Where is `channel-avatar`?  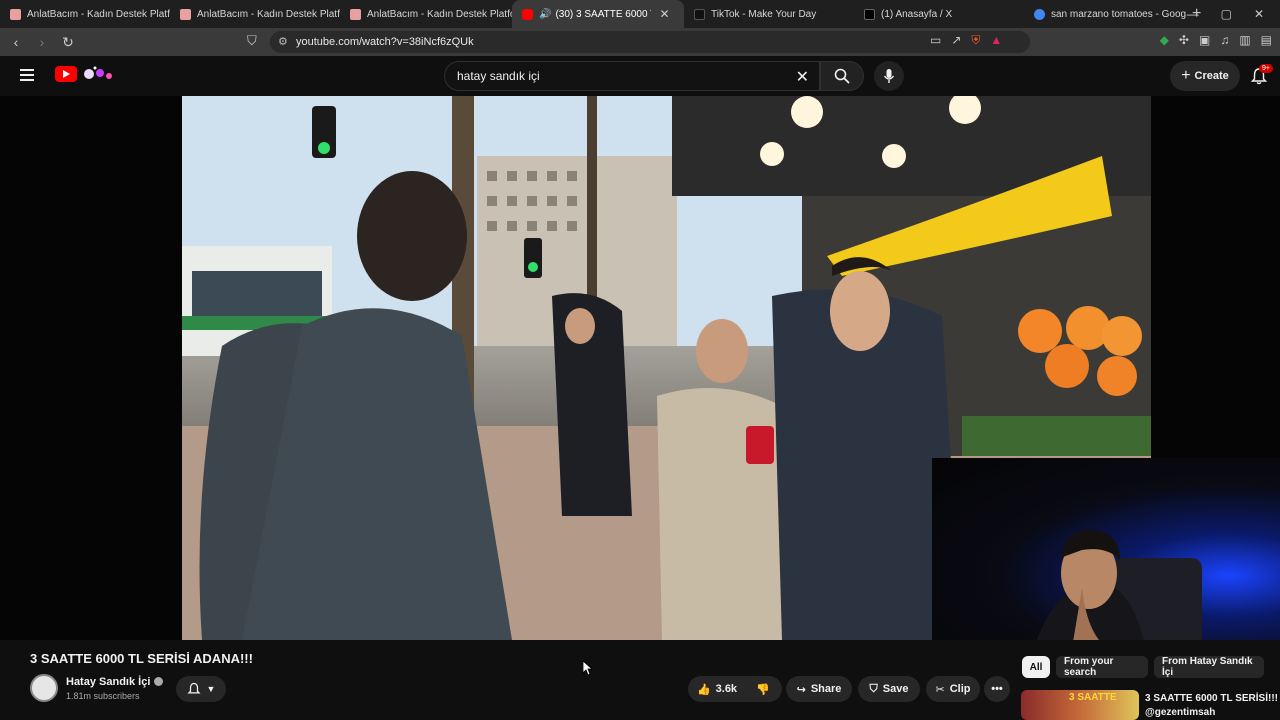 channel-avatar is located at coordinates (44, 688).